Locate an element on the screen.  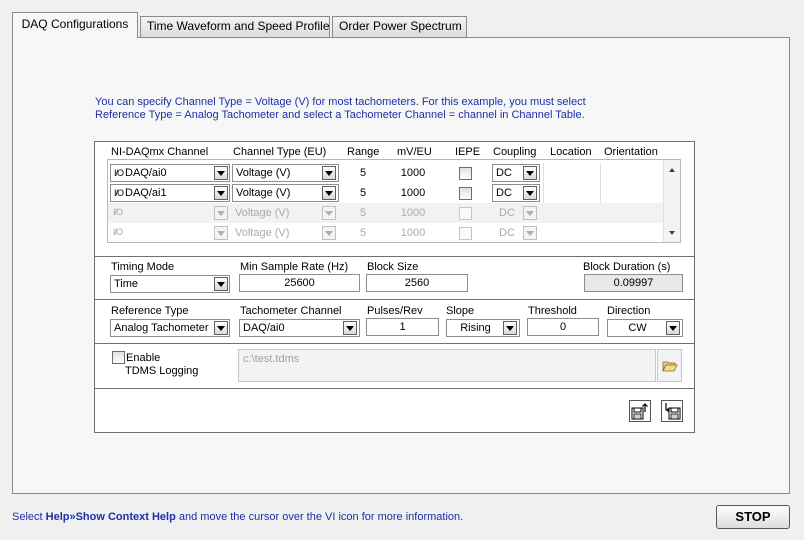
save-config-button is located at coordinates (672, 411).